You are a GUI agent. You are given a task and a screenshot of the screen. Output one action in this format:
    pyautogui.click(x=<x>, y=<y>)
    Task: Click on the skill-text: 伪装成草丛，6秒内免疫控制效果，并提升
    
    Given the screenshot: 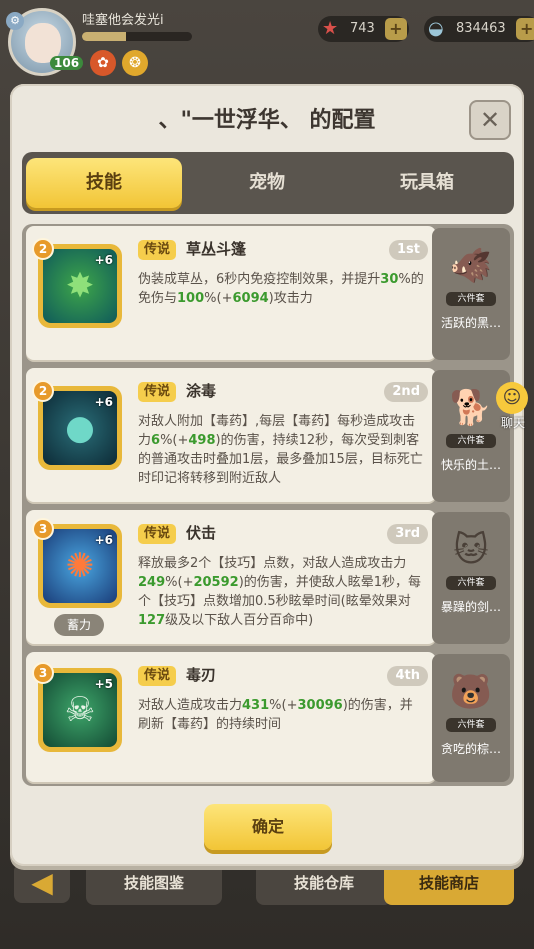 What is the action you would take?
    pyautogui.click(x=259, y=279)
    